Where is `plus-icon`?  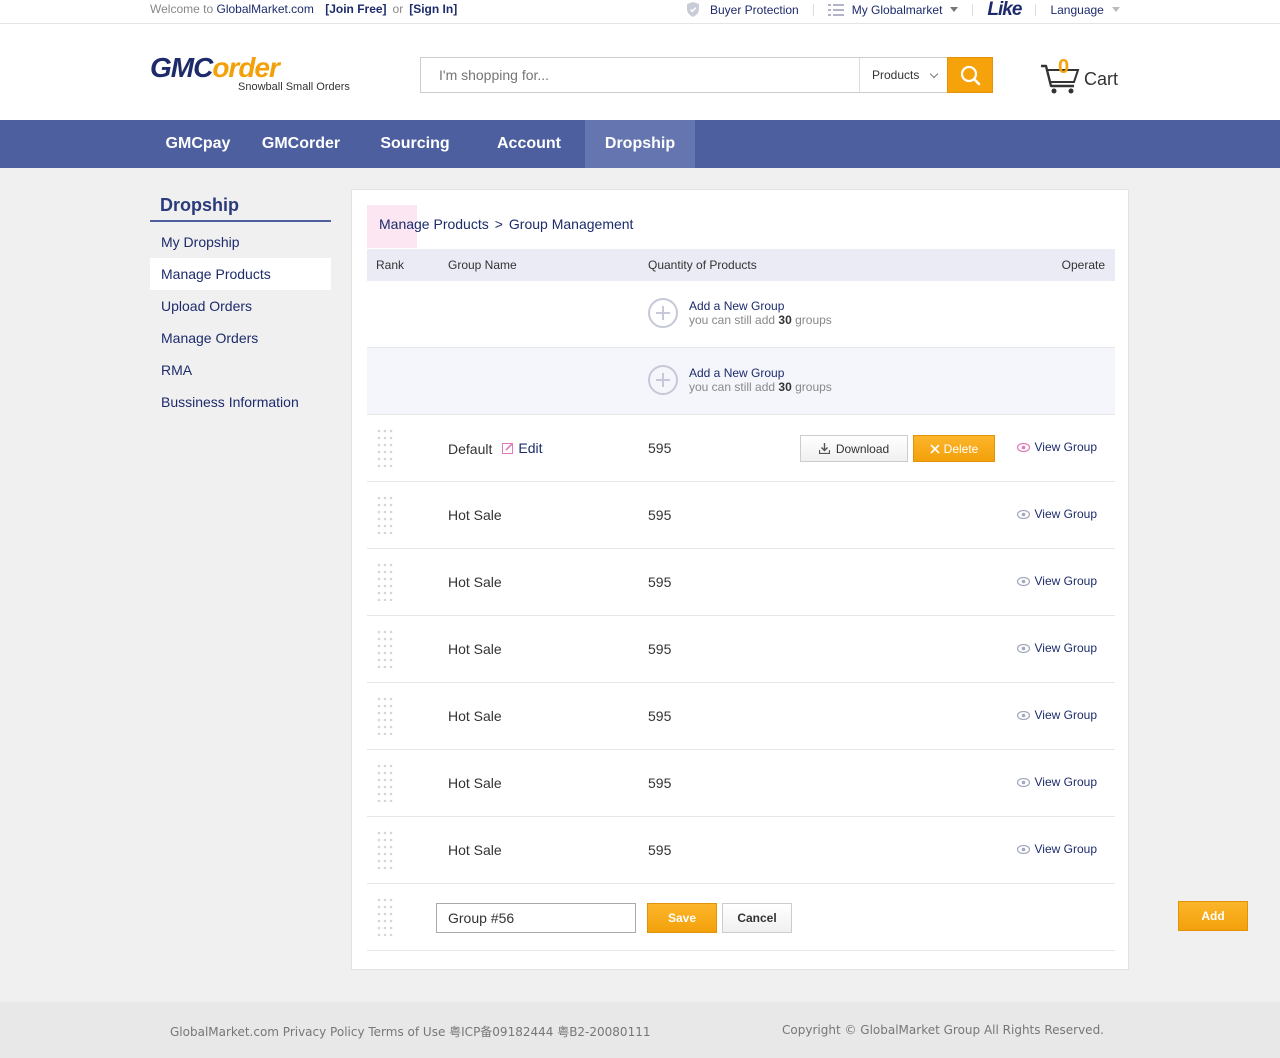 plus-icon is located at coordinates (663, 313).